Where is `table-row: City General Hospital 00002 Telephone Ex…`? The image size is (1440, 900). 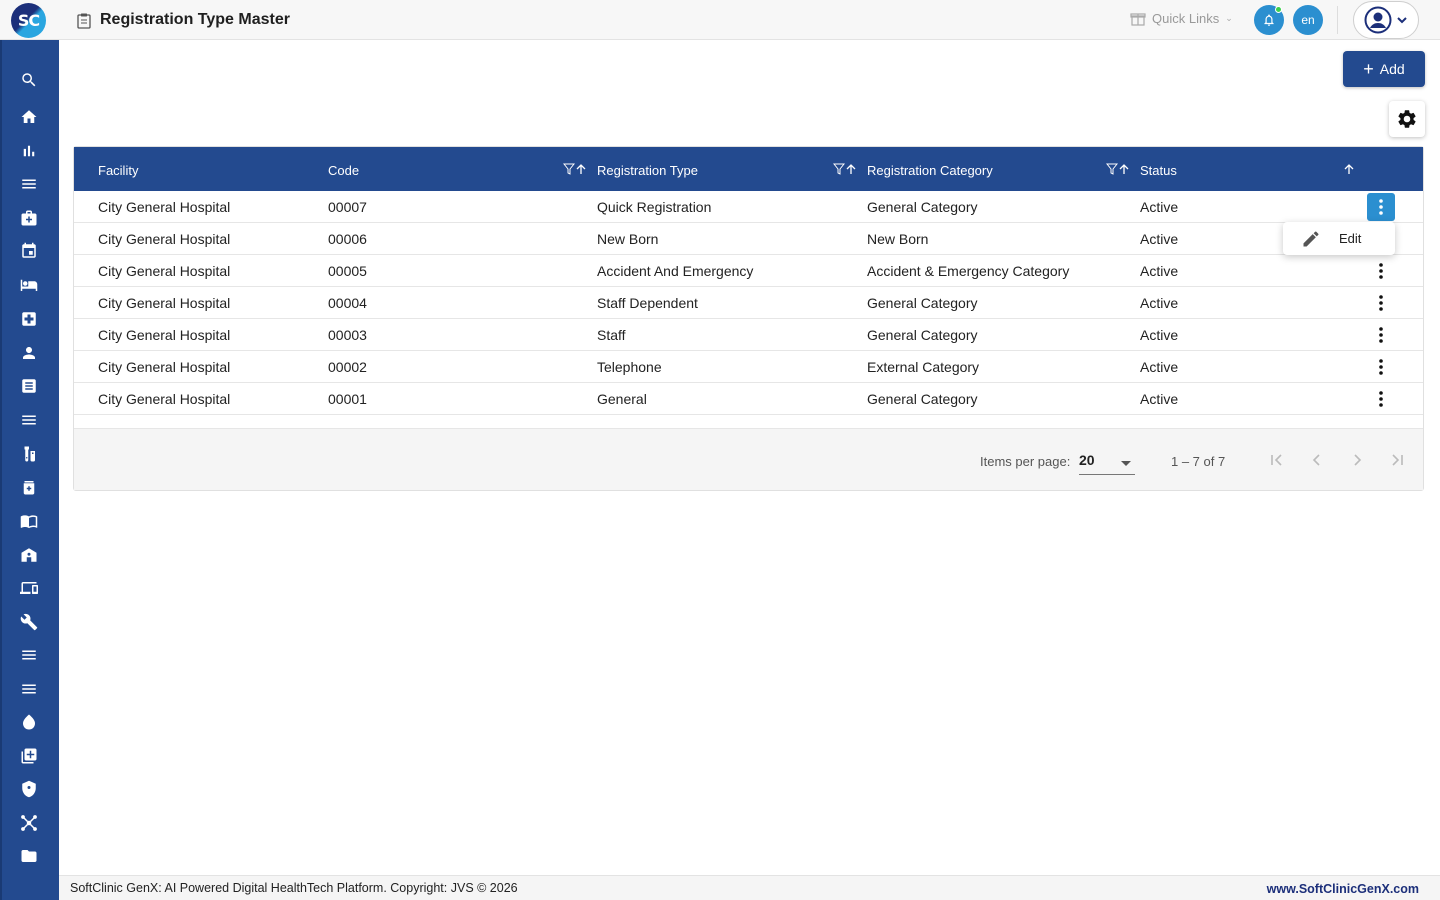
table-row: City General Hospital 00002 Telephone Ex… is located at coordinates (748, 367).